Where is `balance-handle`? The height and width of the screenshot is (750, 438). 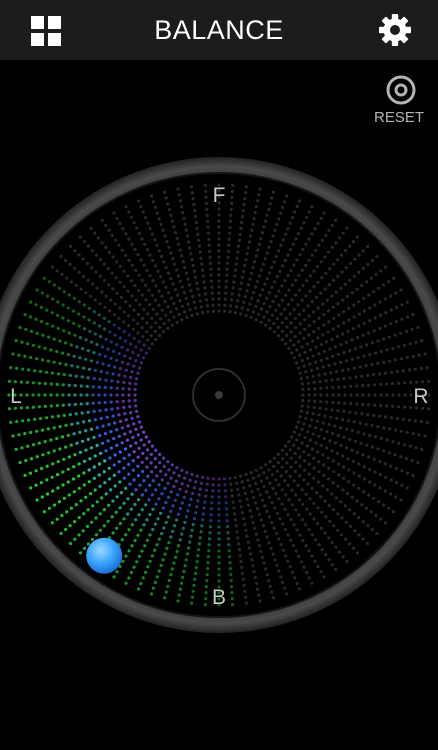 balance-handle is located at coordinates (104, 555).